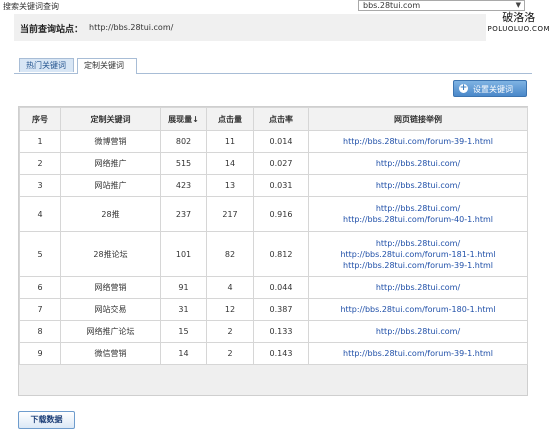 The height and width of the screenshot is (447, 558). What do you see at coordinates (230, 214) in the screenshot?
I see `row-clicks: 217` at bounding box center [230, 214].